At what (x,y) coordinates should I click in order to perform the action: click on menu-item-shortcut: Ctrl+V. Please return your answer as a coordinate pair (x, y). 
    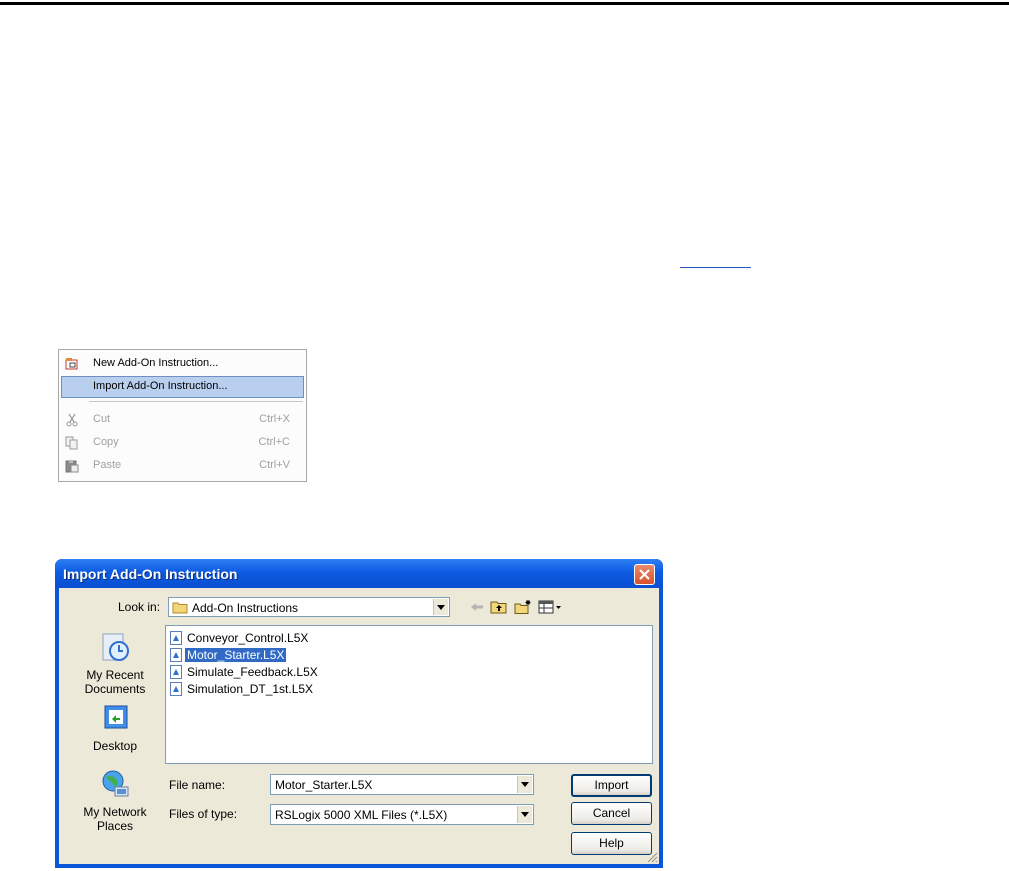
    Looking at the image, I should click on (274, 465).